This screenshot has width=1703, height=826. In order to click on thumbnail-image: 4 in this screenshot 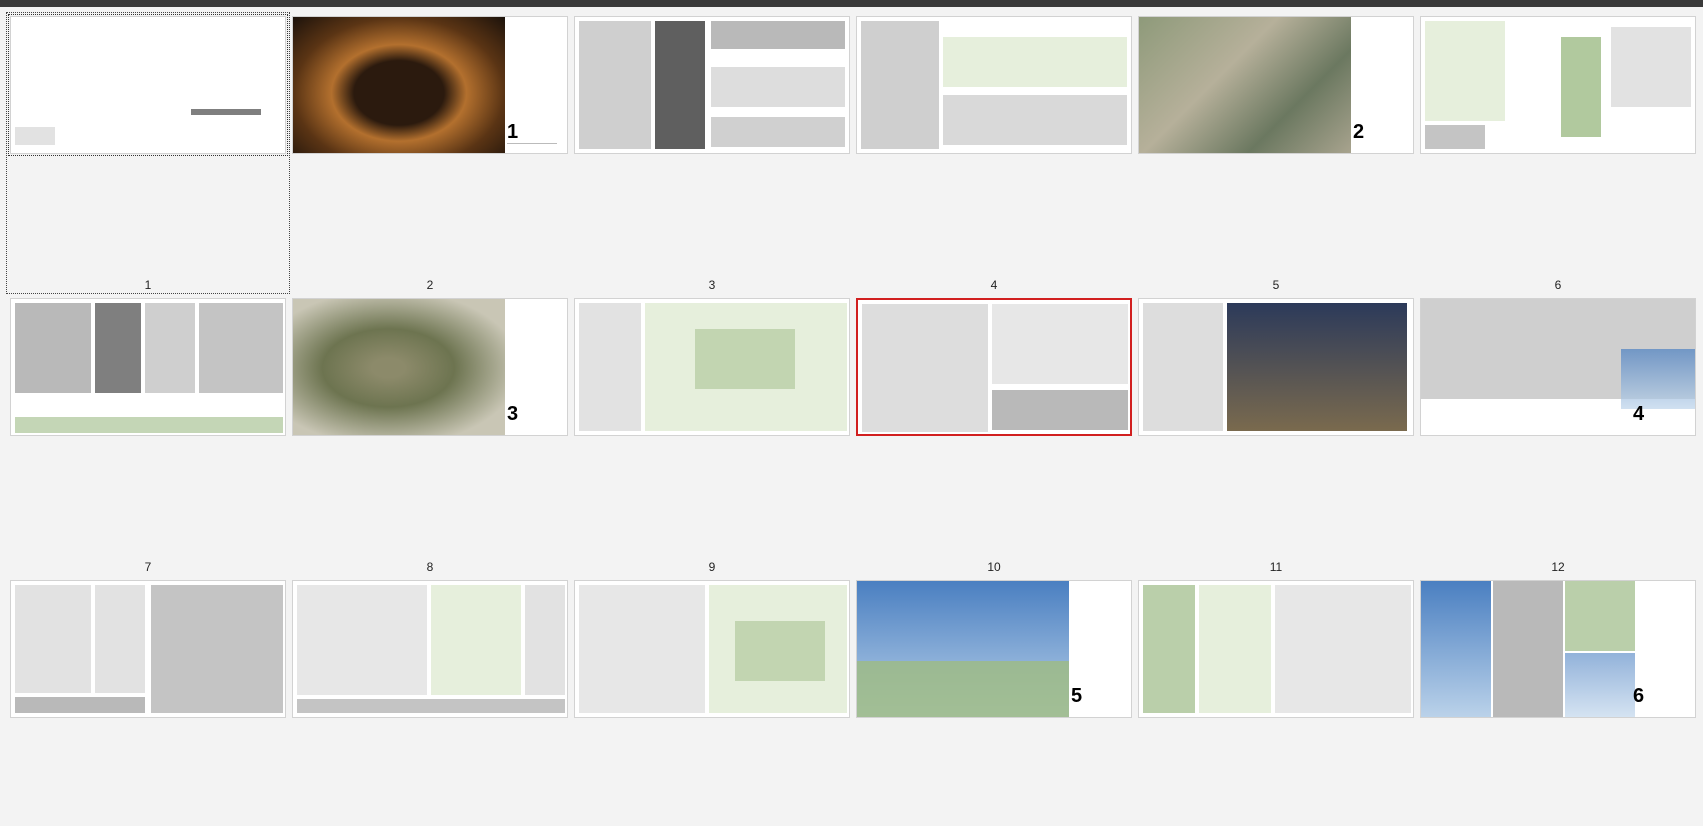, I will do `click(1558, 367)`.